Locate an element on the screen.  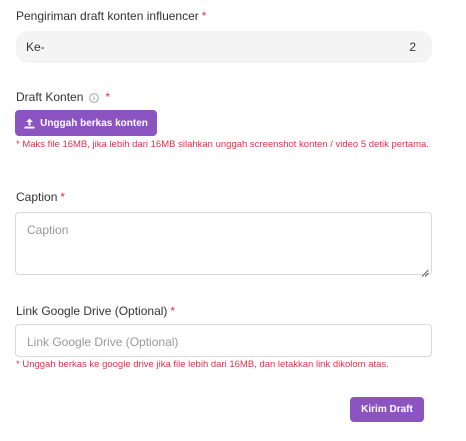
google-drive-link-label: Link Google Drive (Optional) * is located at coordinates (95, 311).